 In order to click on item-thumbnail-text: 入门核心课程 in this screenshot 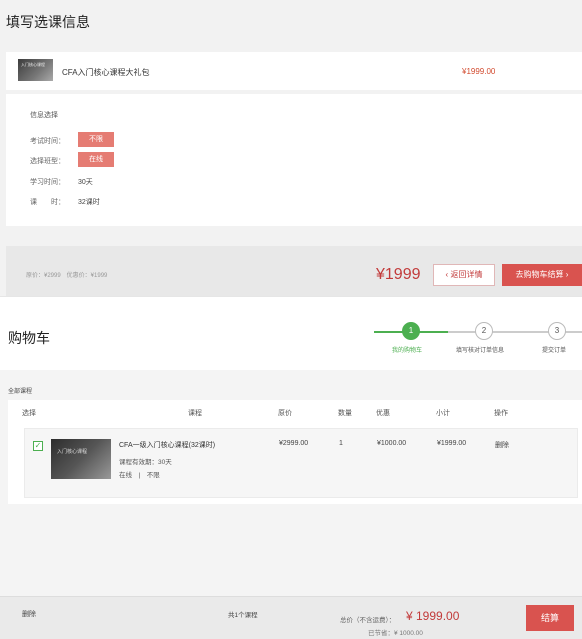, I will do `click(72, 452)`.